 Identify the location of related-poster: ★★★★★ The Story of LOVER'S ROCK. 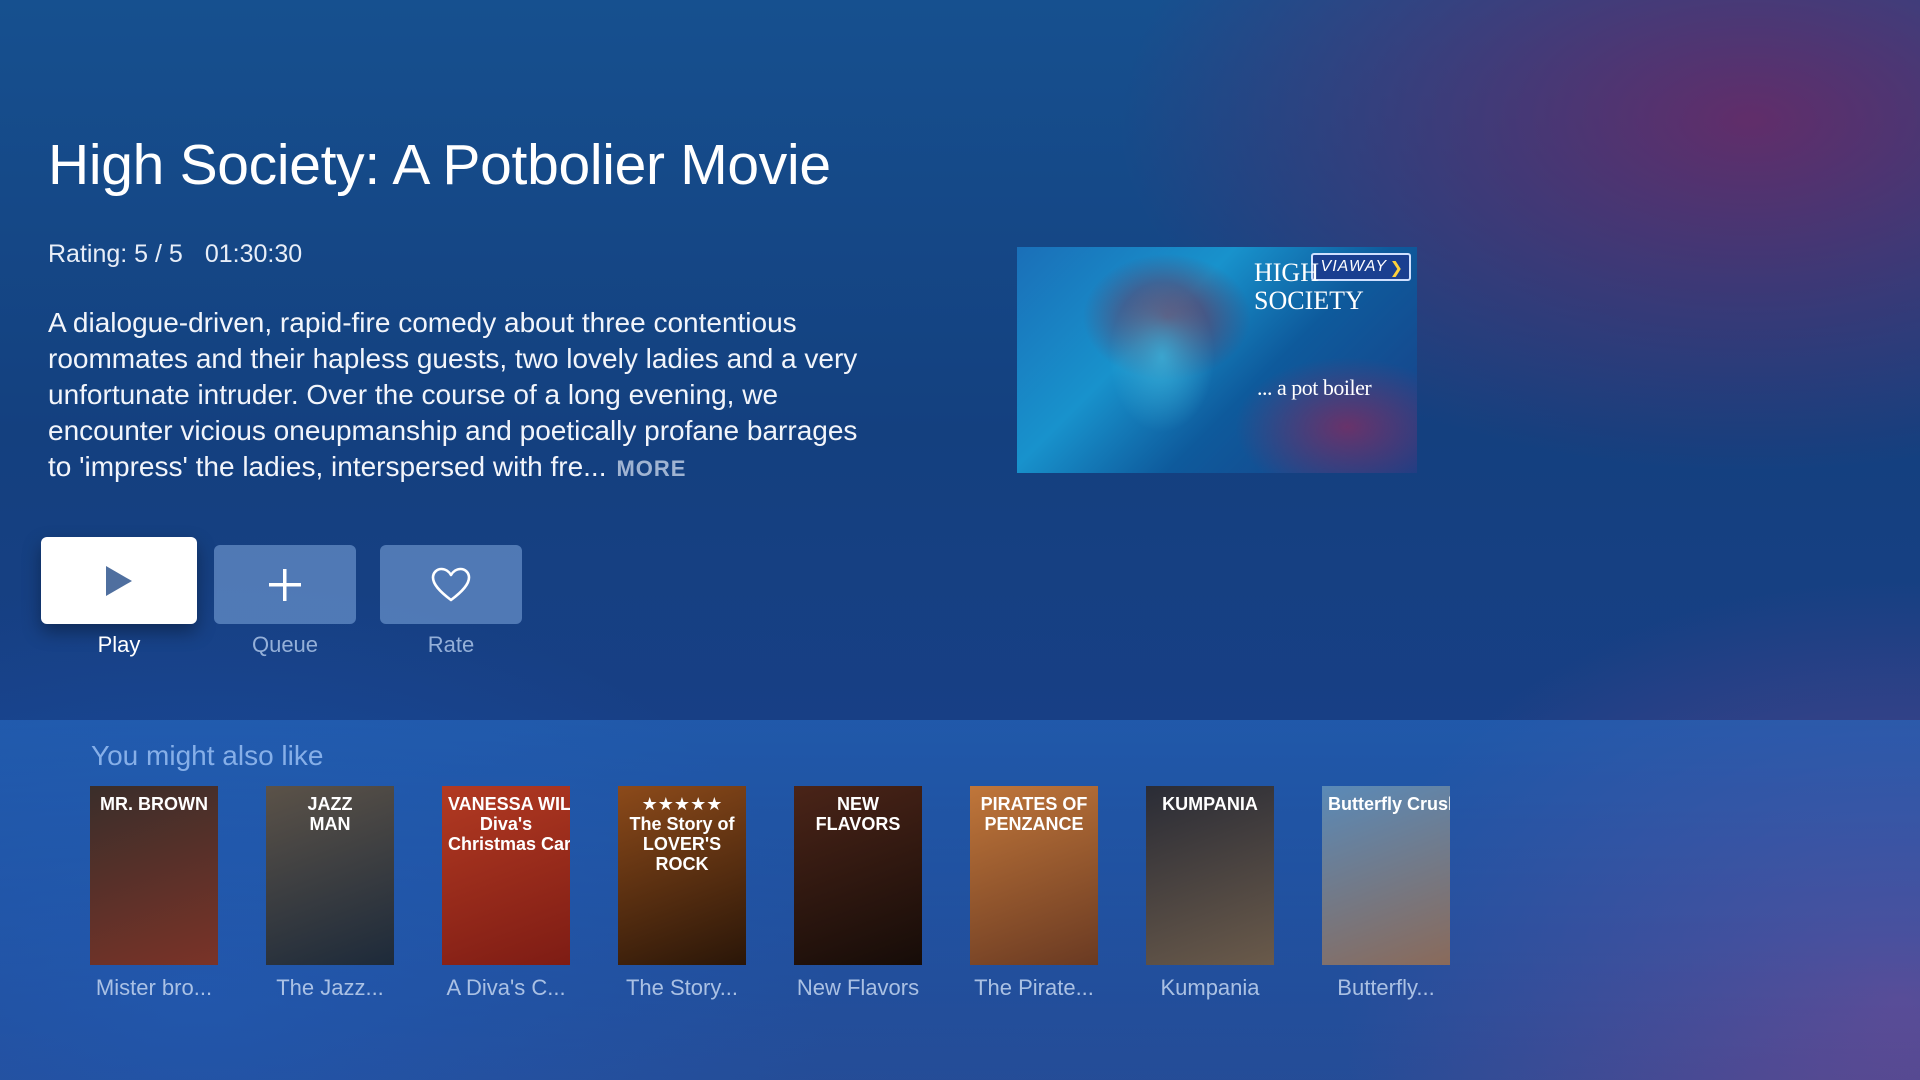
(682, 875).